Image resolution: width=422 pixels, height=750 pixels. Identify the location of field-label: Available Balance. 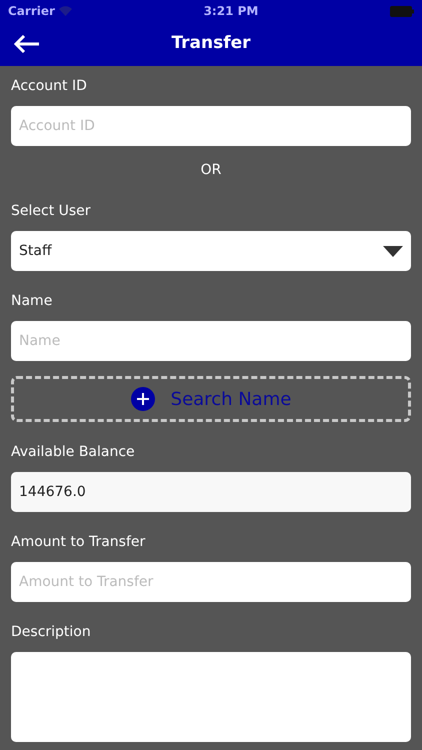
(73, 452).